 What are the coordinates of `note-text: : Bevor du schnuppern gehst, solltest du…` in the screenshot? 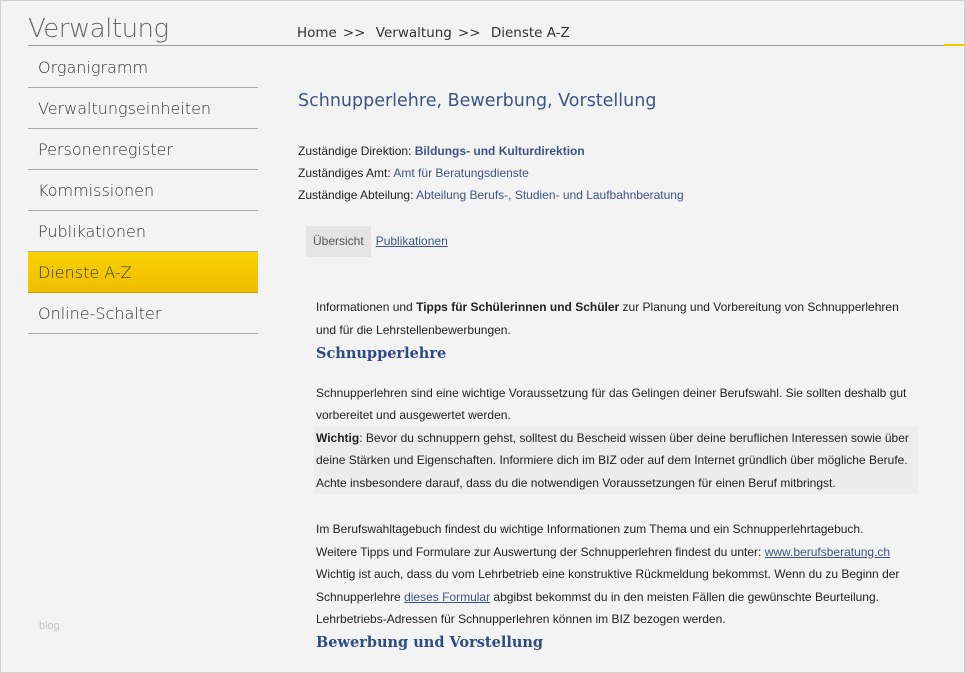 It's located at (612, 460).